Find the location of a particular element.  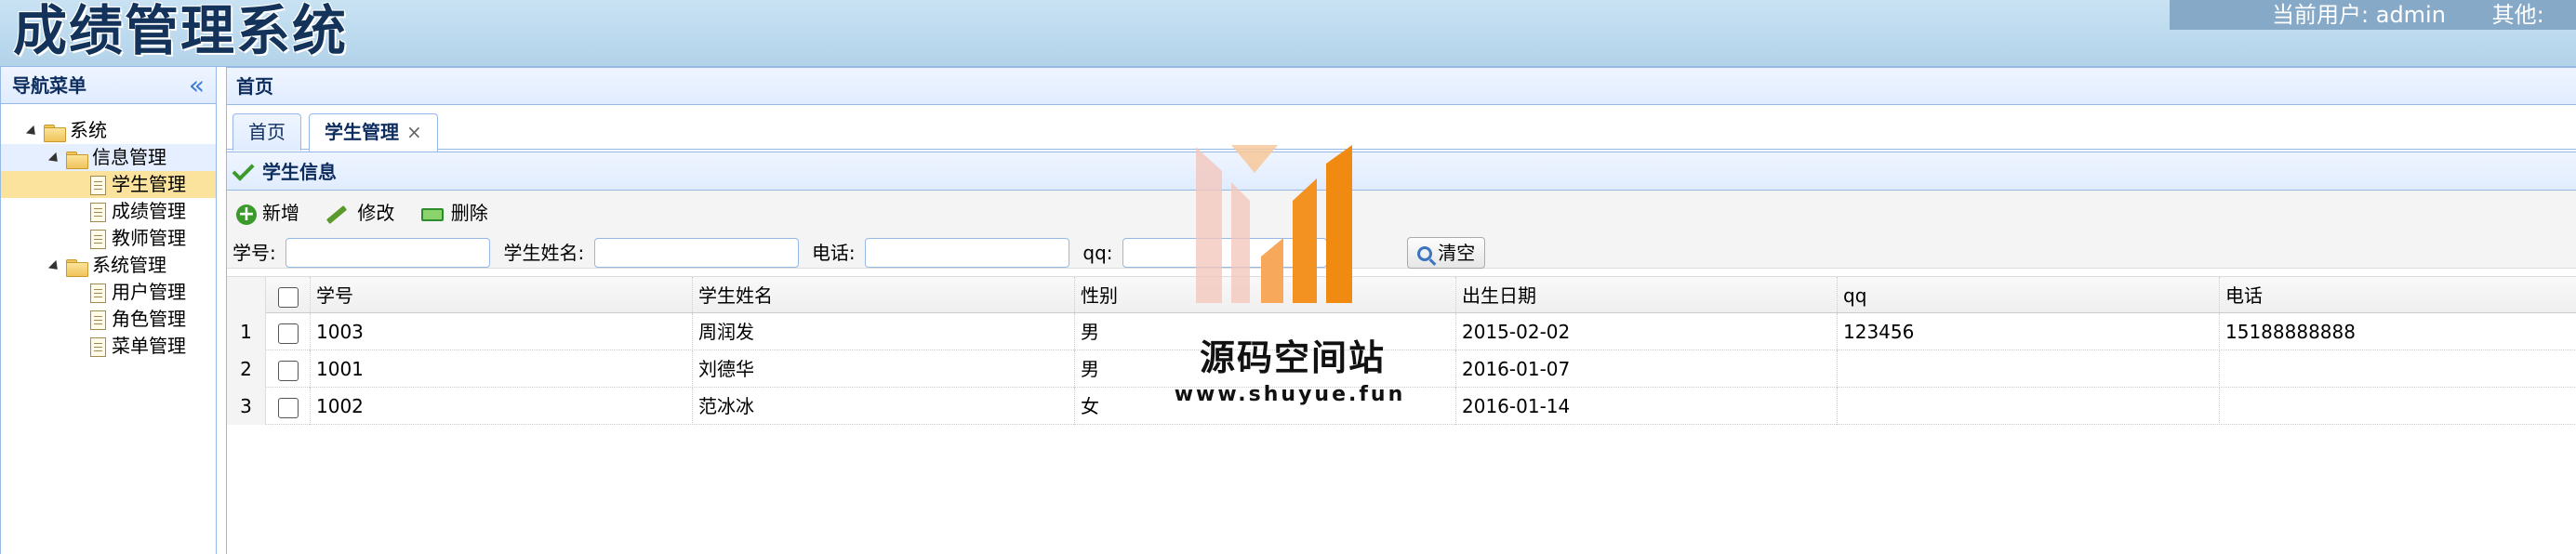

select-all-checkbox is located at coordinates (288, 297).